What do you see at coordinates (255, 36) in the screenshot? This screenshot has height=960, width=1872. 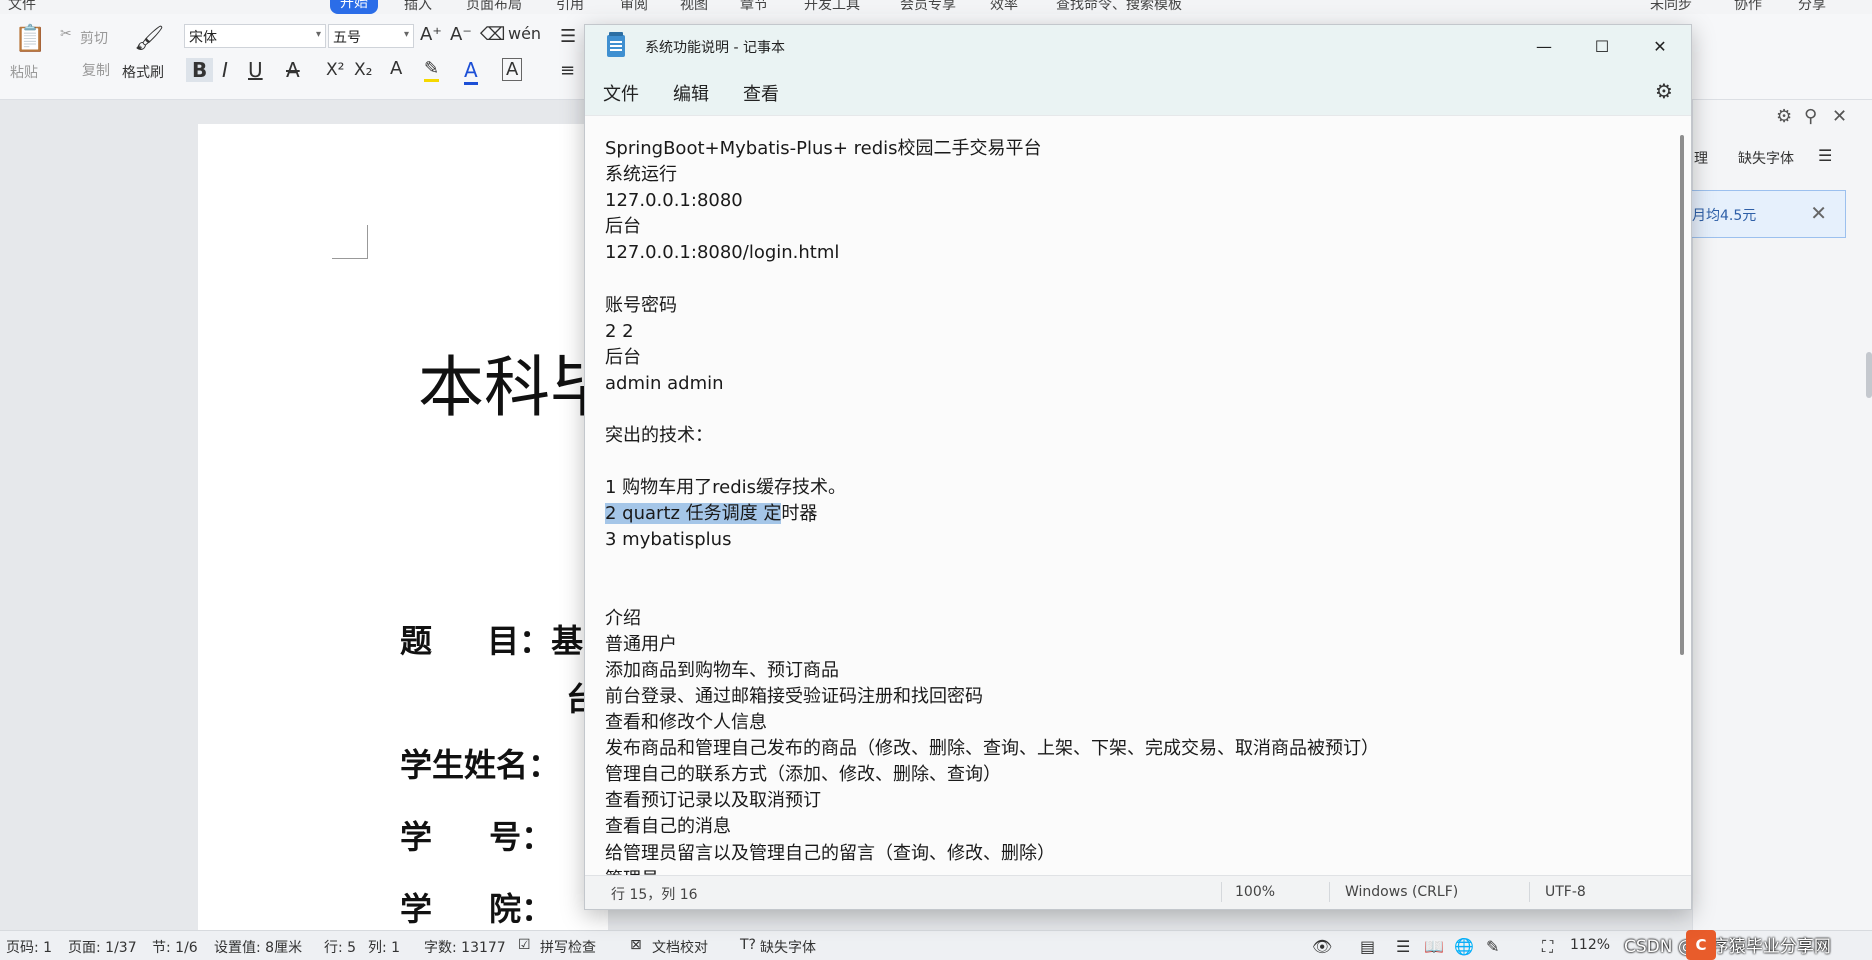 I see `font-name-select: 宋体 ▾` at bounding box center [255, 36].